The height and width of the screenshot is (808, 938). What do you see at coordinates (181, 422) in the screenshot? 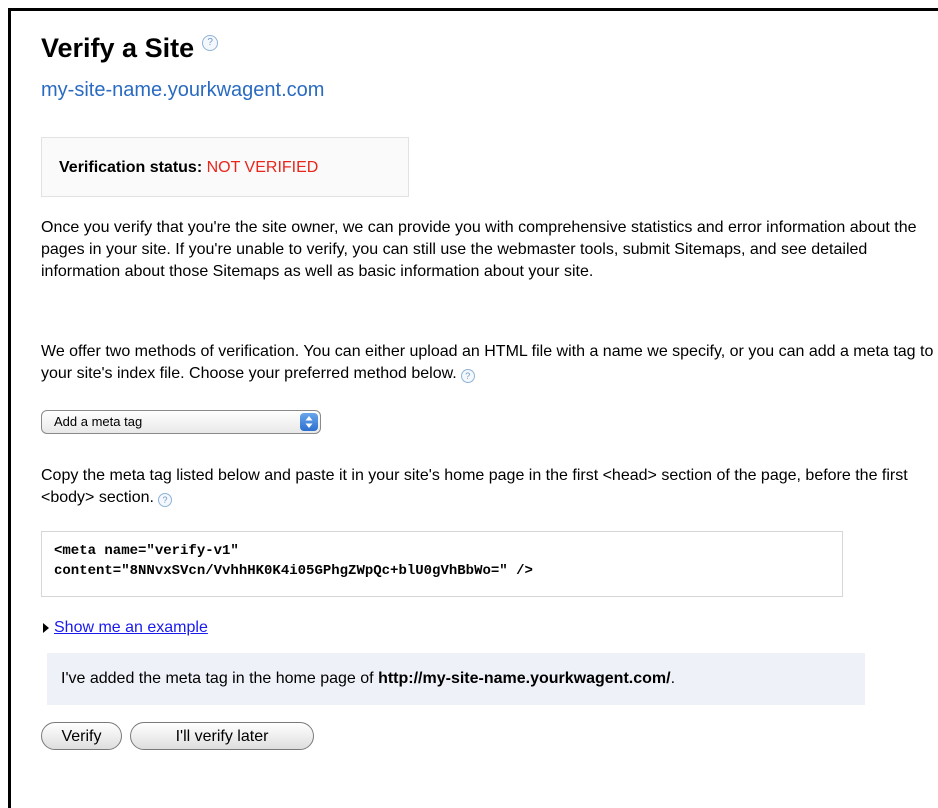
I see `verification-method-select: Add a meta tag` at bounding box center [181, 422].